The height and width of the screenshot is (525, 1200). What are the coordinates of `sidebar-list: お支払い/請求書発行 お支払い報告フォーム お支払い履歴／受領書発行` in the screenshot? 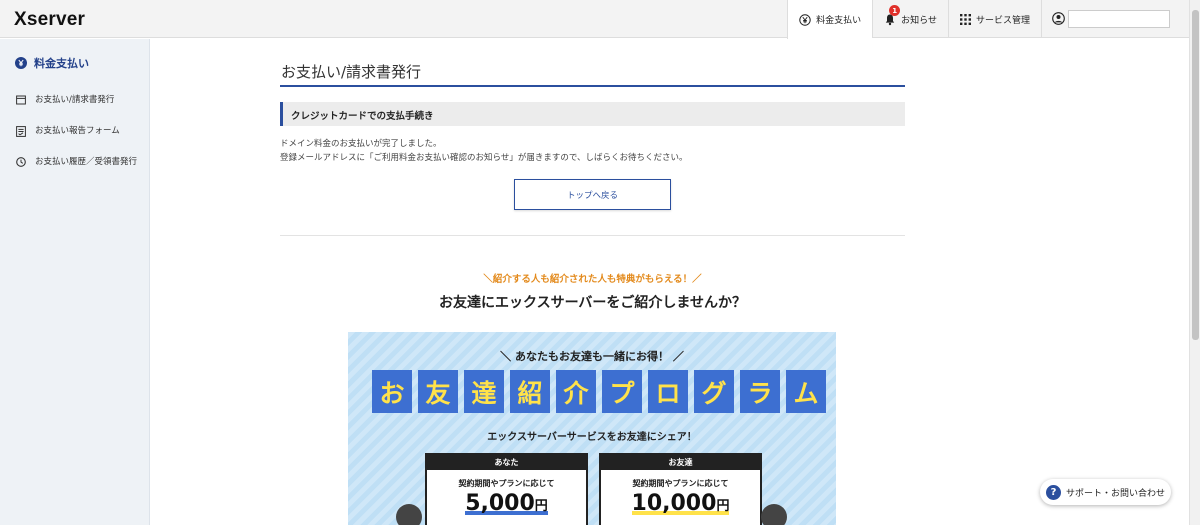 It's located at (74, 131).